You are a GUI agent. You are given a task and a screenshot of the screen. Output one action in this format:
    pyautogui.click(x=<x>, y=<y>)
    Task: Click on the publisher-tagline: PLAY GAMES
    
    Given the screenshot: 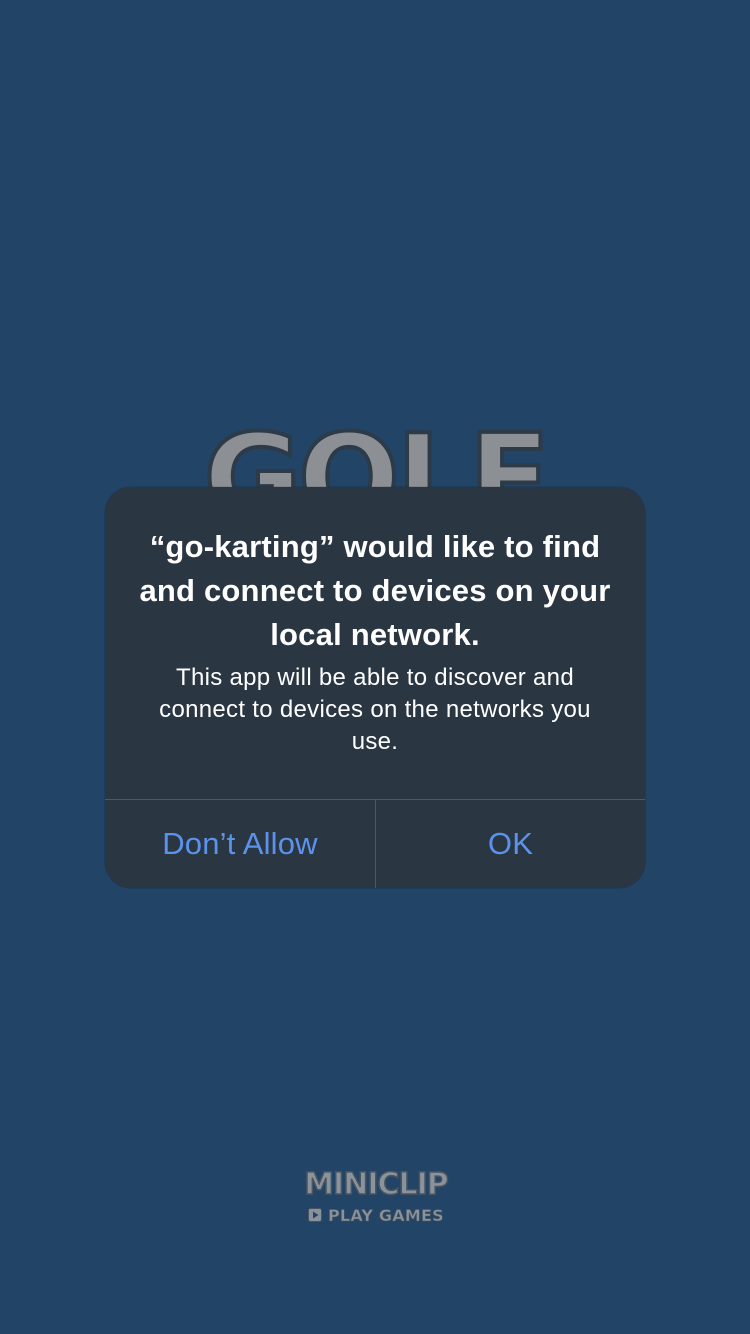 What is the action you would take?
    pyautogui.click(x=386, y=1215)
    